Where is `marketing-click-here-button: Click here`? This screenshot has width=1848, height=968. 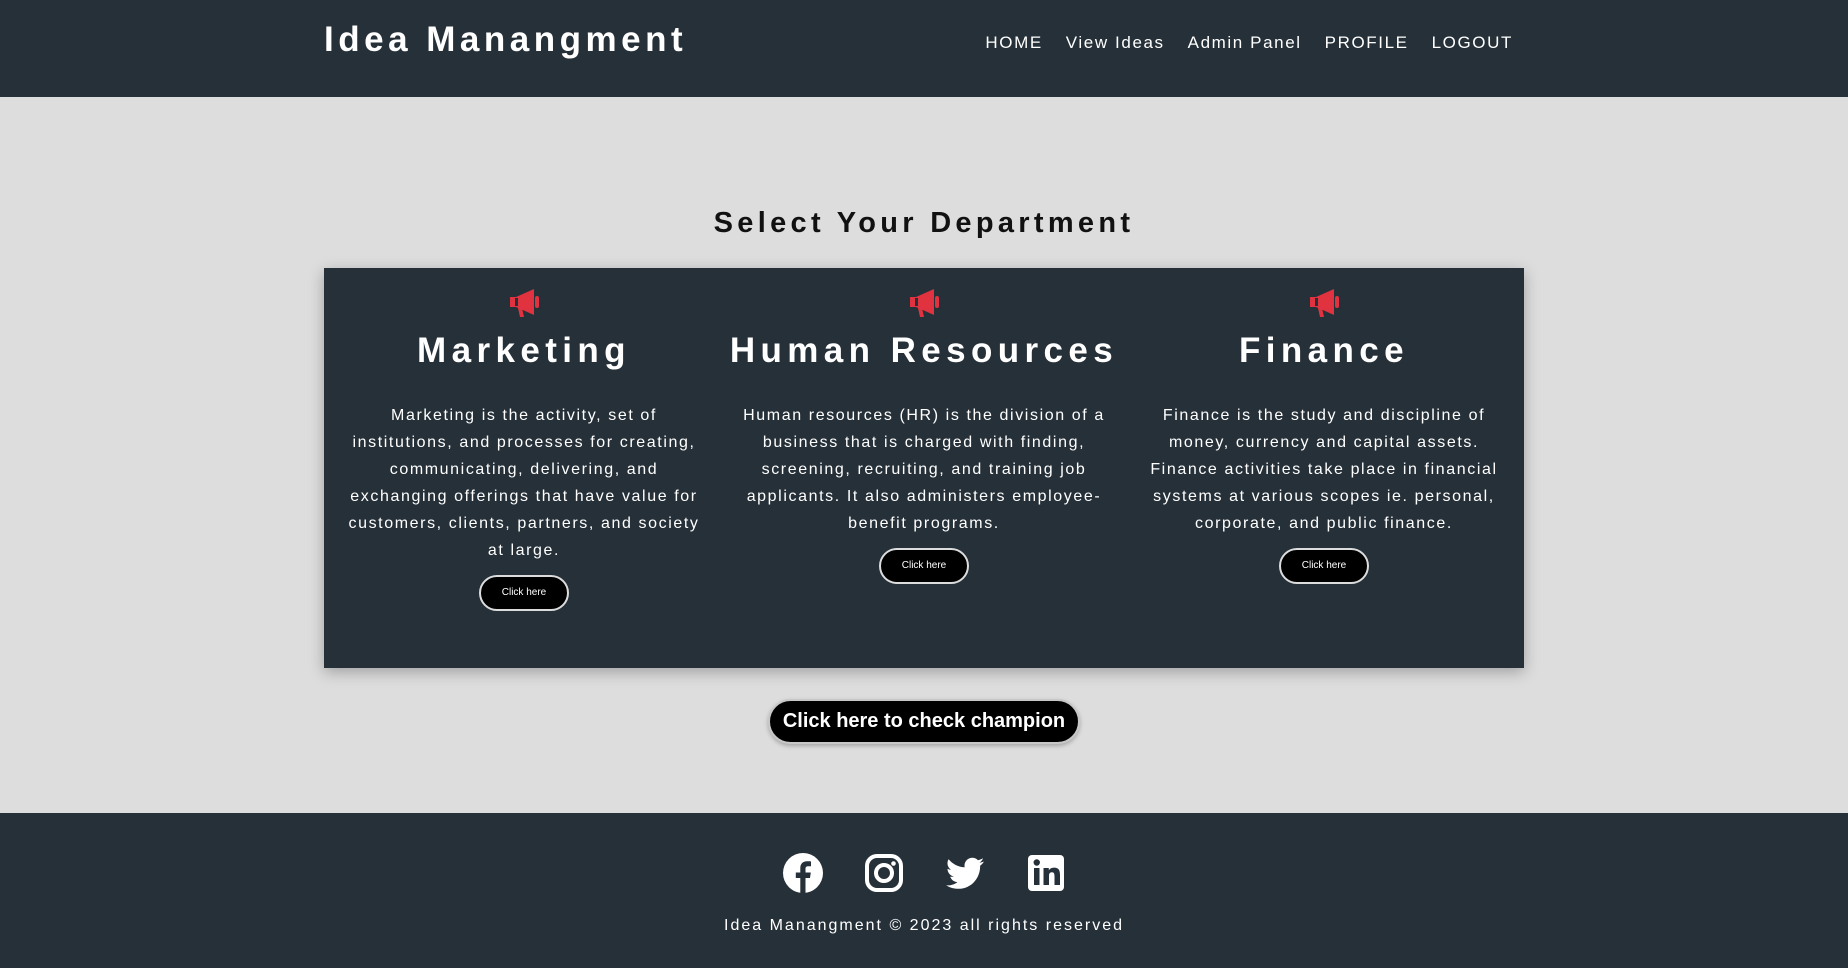 marketing-click-here-button: Click here is located at coordinates (524, 593).